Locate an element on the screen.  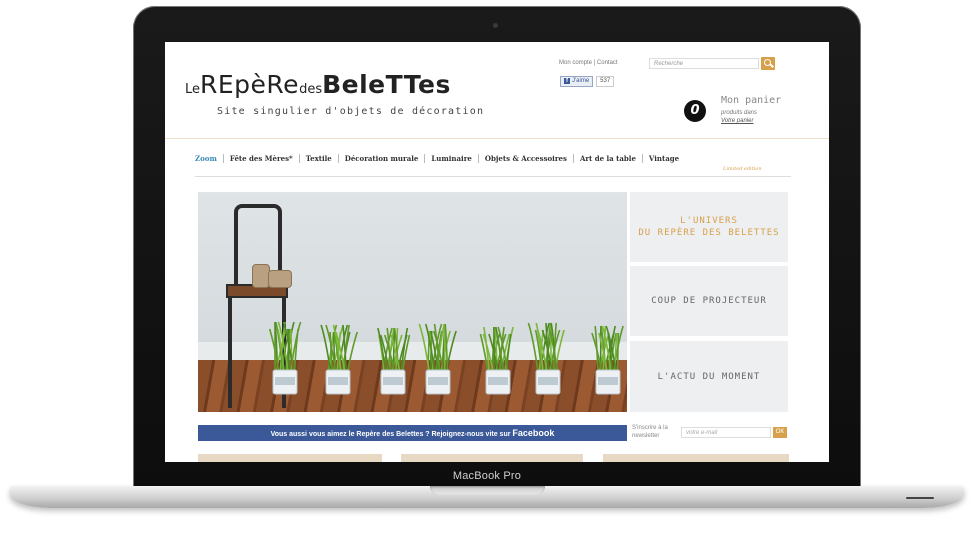
account-links: Mon compte | Contact is located at coordinates (588, 63).